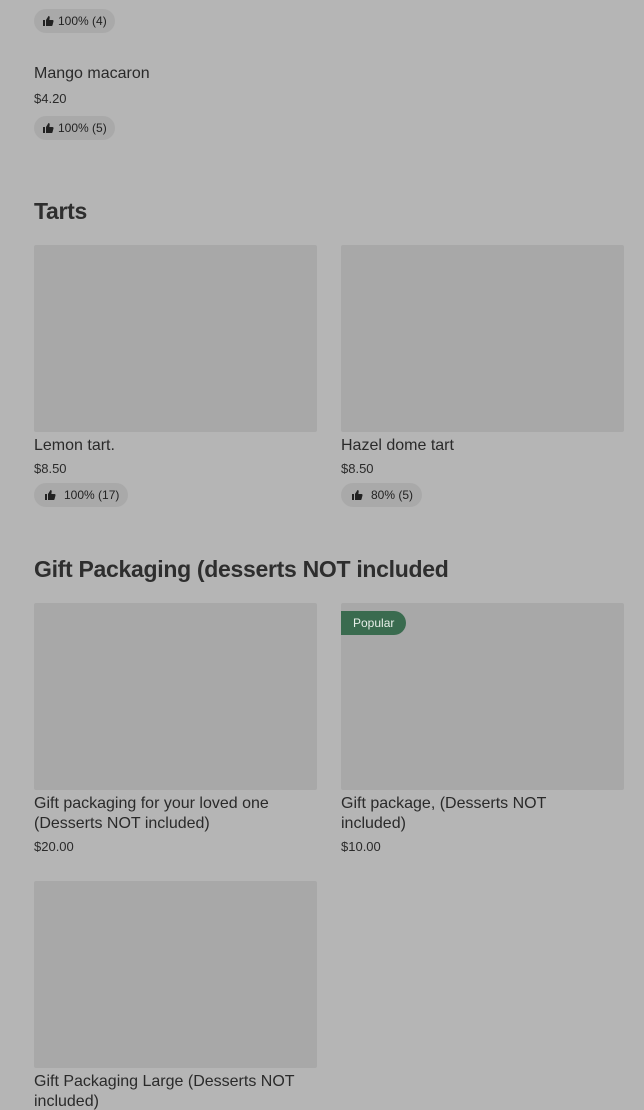  Describe the element at coordinates (241, 569) in the screenshot. I see `section-title-gift-packaging: Gift Packaging (desserts NOT included` at that location.